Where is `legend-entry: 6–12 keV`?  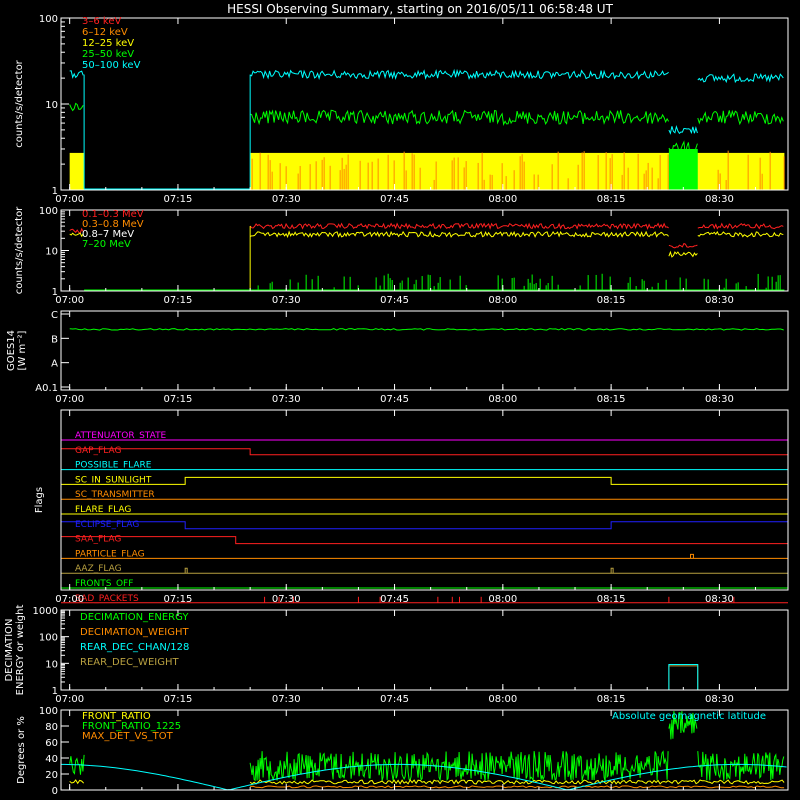
legend-entry: 6–12 keV is located at coordinates (105, 32).